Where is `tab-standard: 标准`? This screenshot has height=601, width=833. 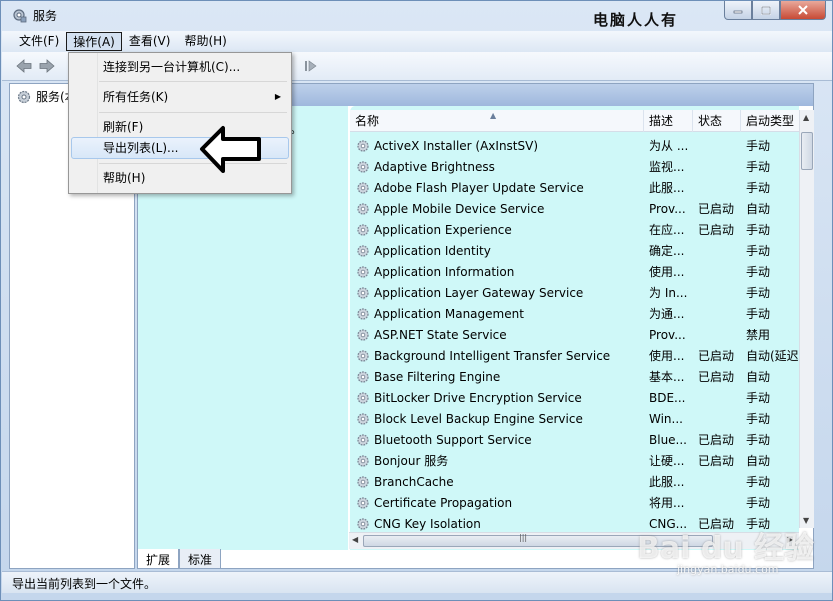 tab-standard: 标准 is located at coordinates (200, 559).